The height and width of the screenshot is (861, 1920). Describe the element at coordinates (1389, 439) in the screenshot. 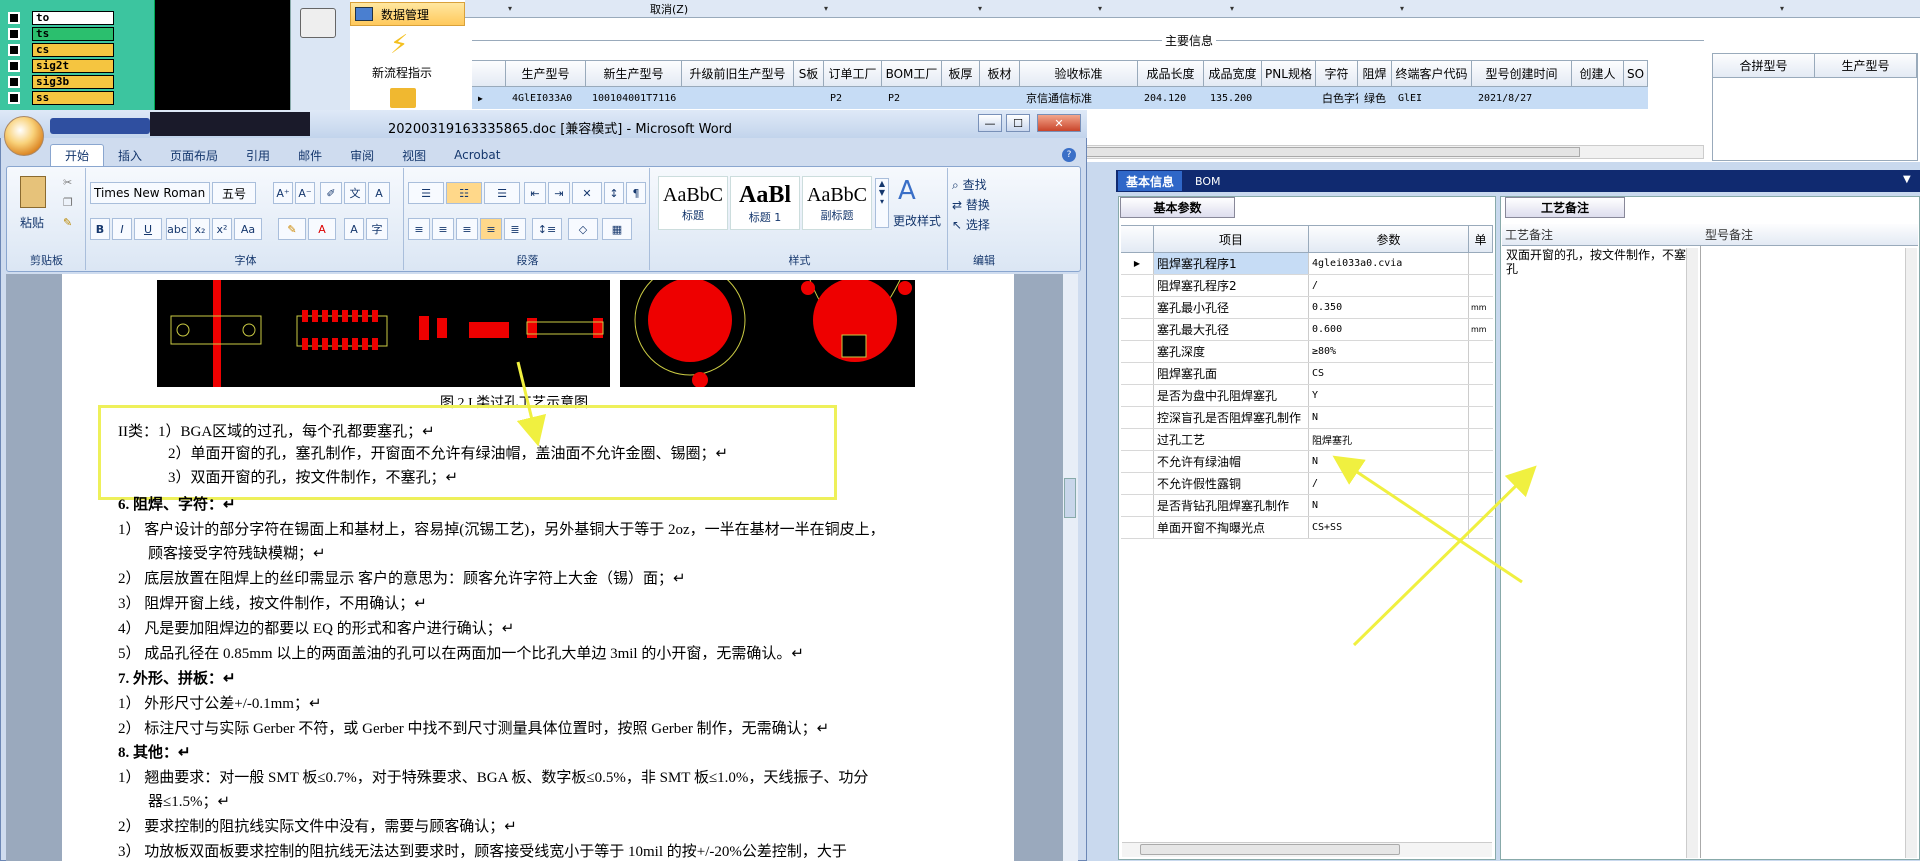

I see `param-value: 阻焊塞孔` at that location.